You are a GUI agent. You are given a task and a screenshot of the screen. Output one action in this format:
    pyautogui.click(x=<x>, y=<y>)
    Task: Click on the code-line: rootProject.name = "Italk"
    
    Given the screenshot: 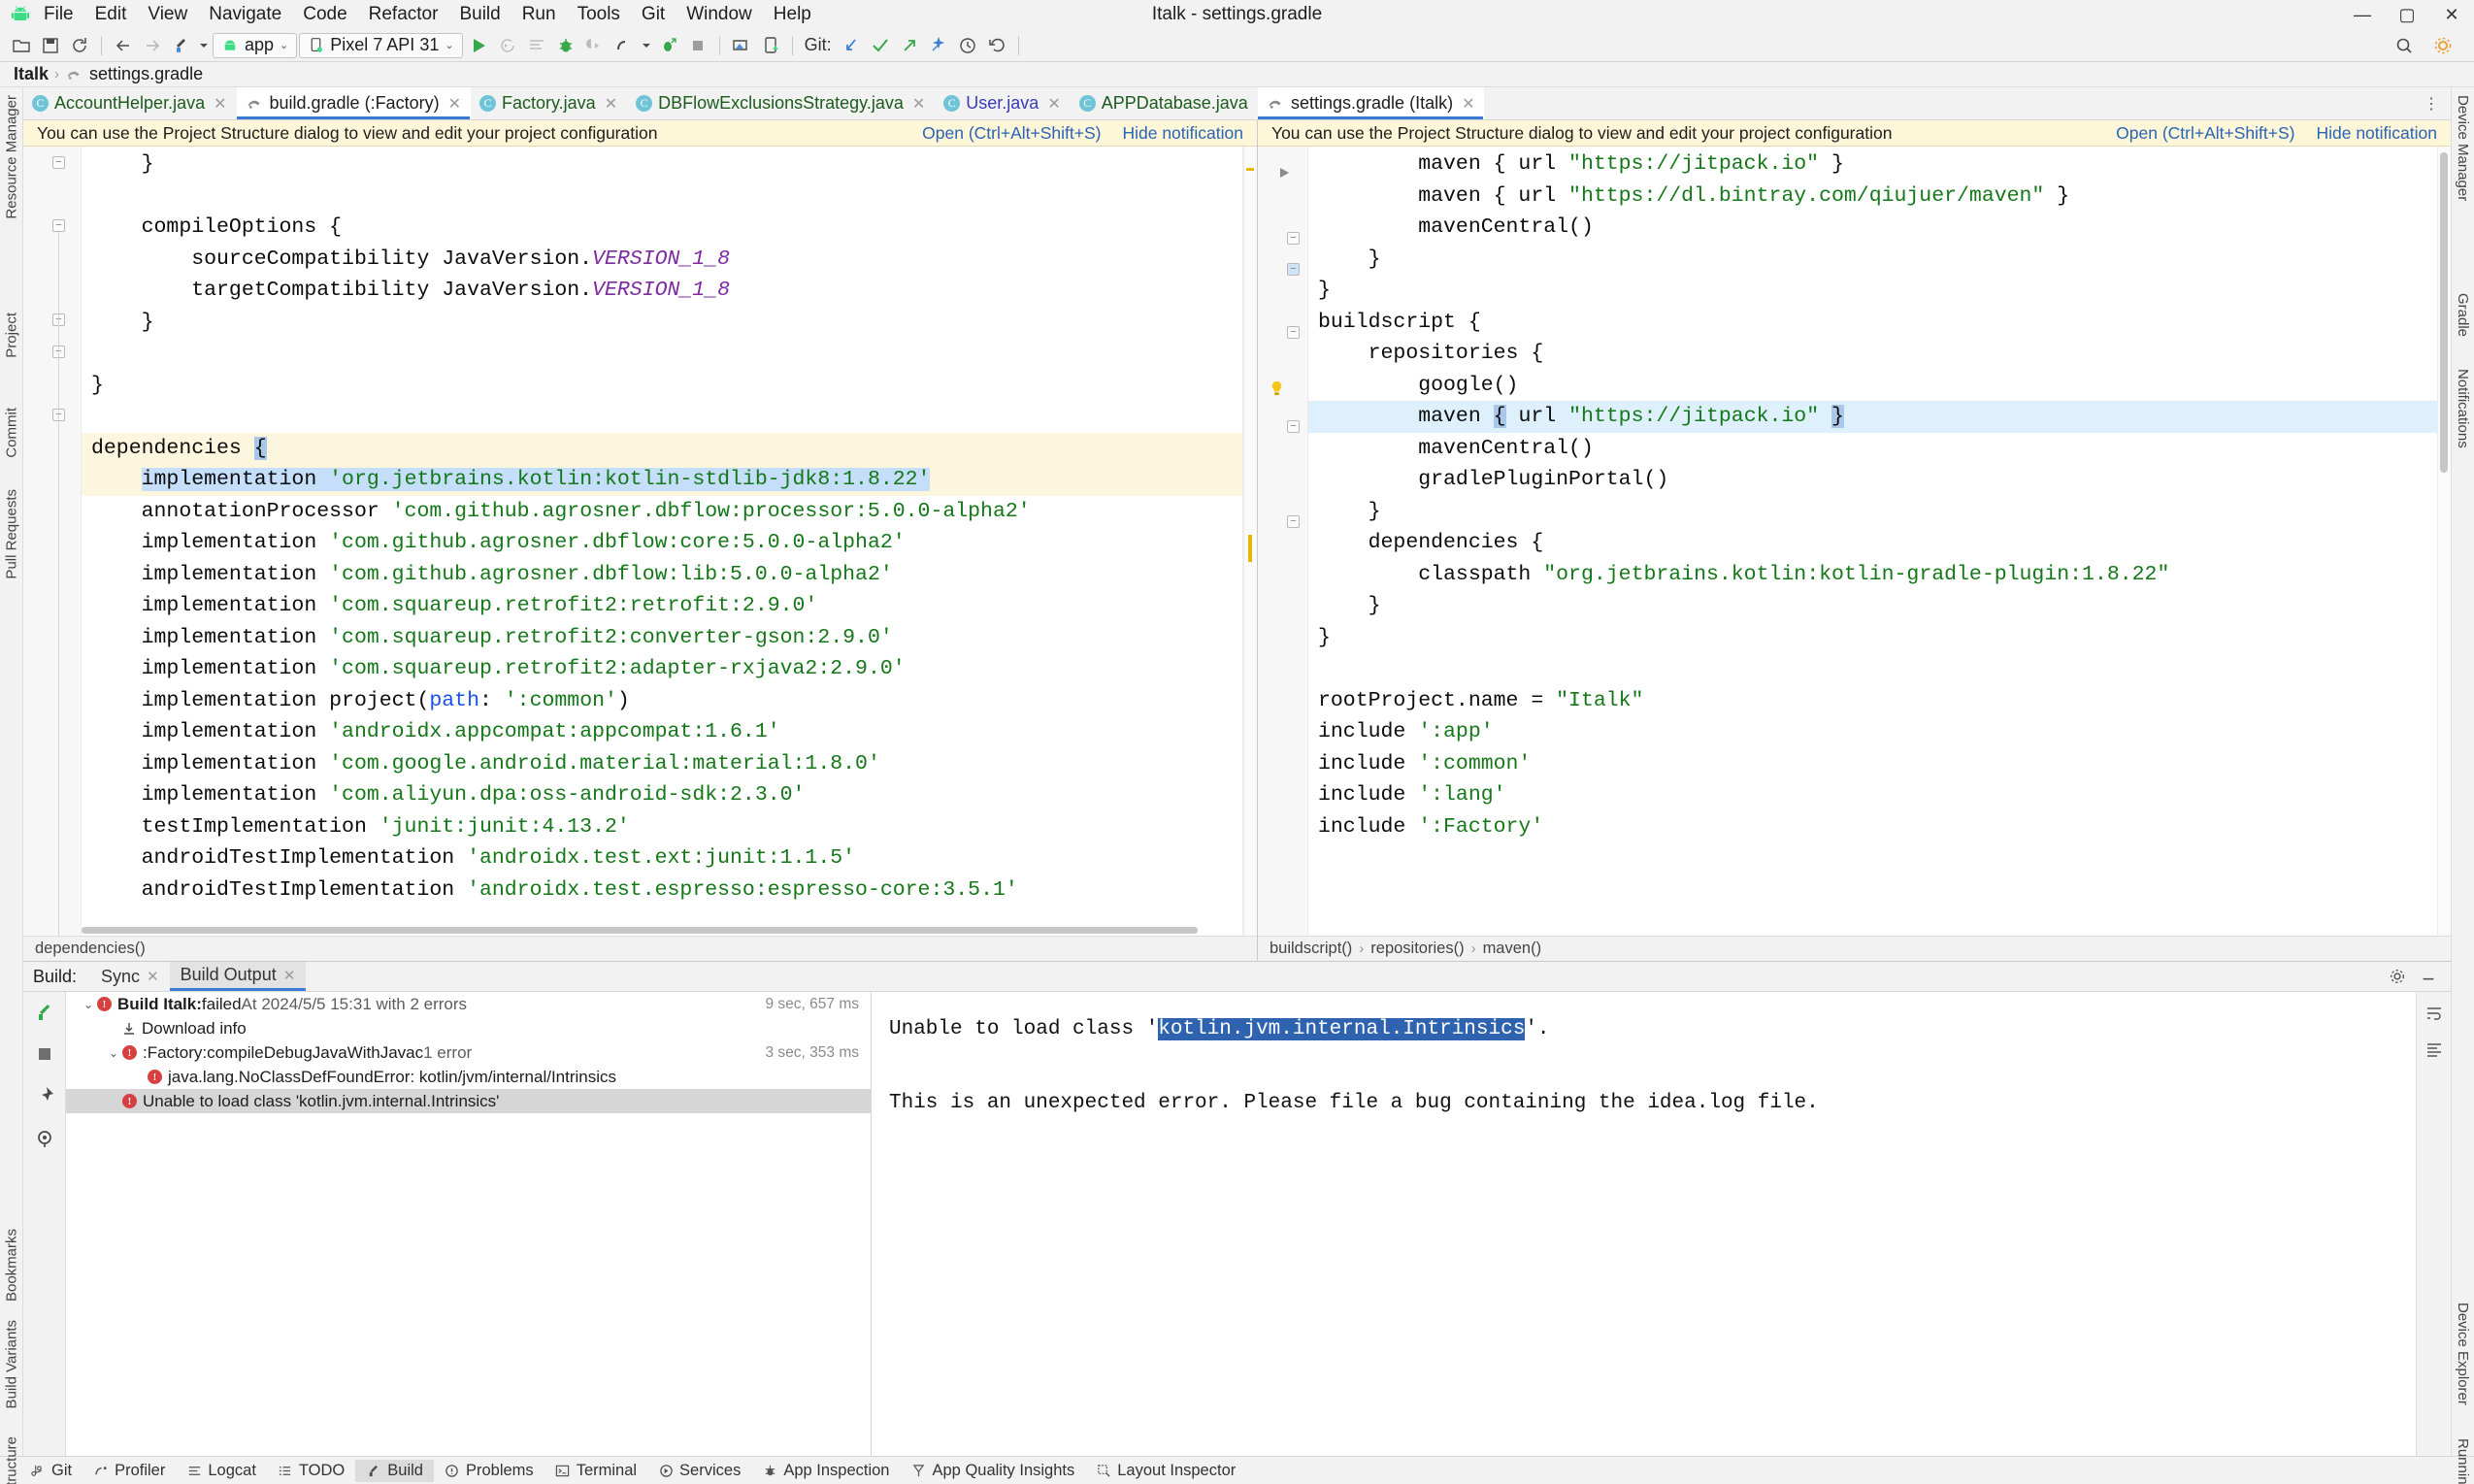 What is the action you would take?
    pyautogui.click(x=1879, y=701)
    